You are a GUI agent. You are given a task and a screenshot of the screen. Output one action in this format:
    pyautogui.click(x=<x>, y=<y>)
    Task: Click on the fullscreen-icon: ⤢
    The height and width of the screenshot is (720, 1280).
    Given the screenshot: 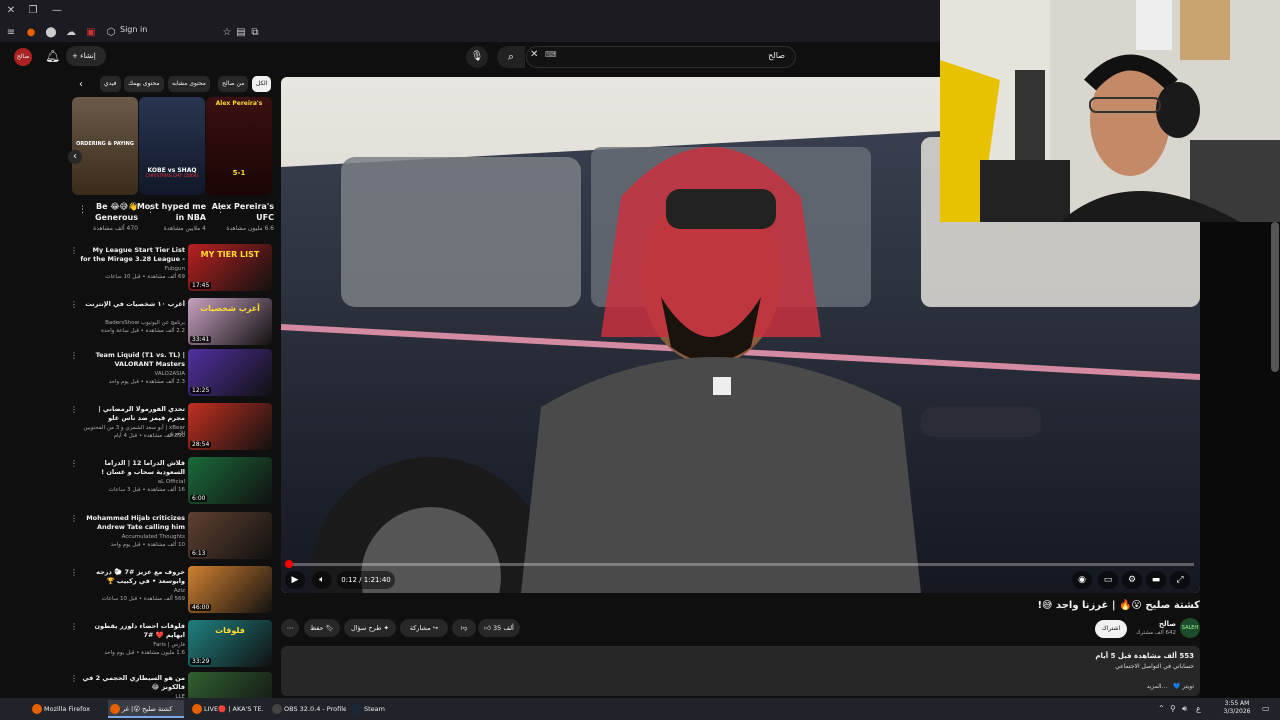 What is the action you would take?
    pyautogui.click(x=1180, y=580)
    